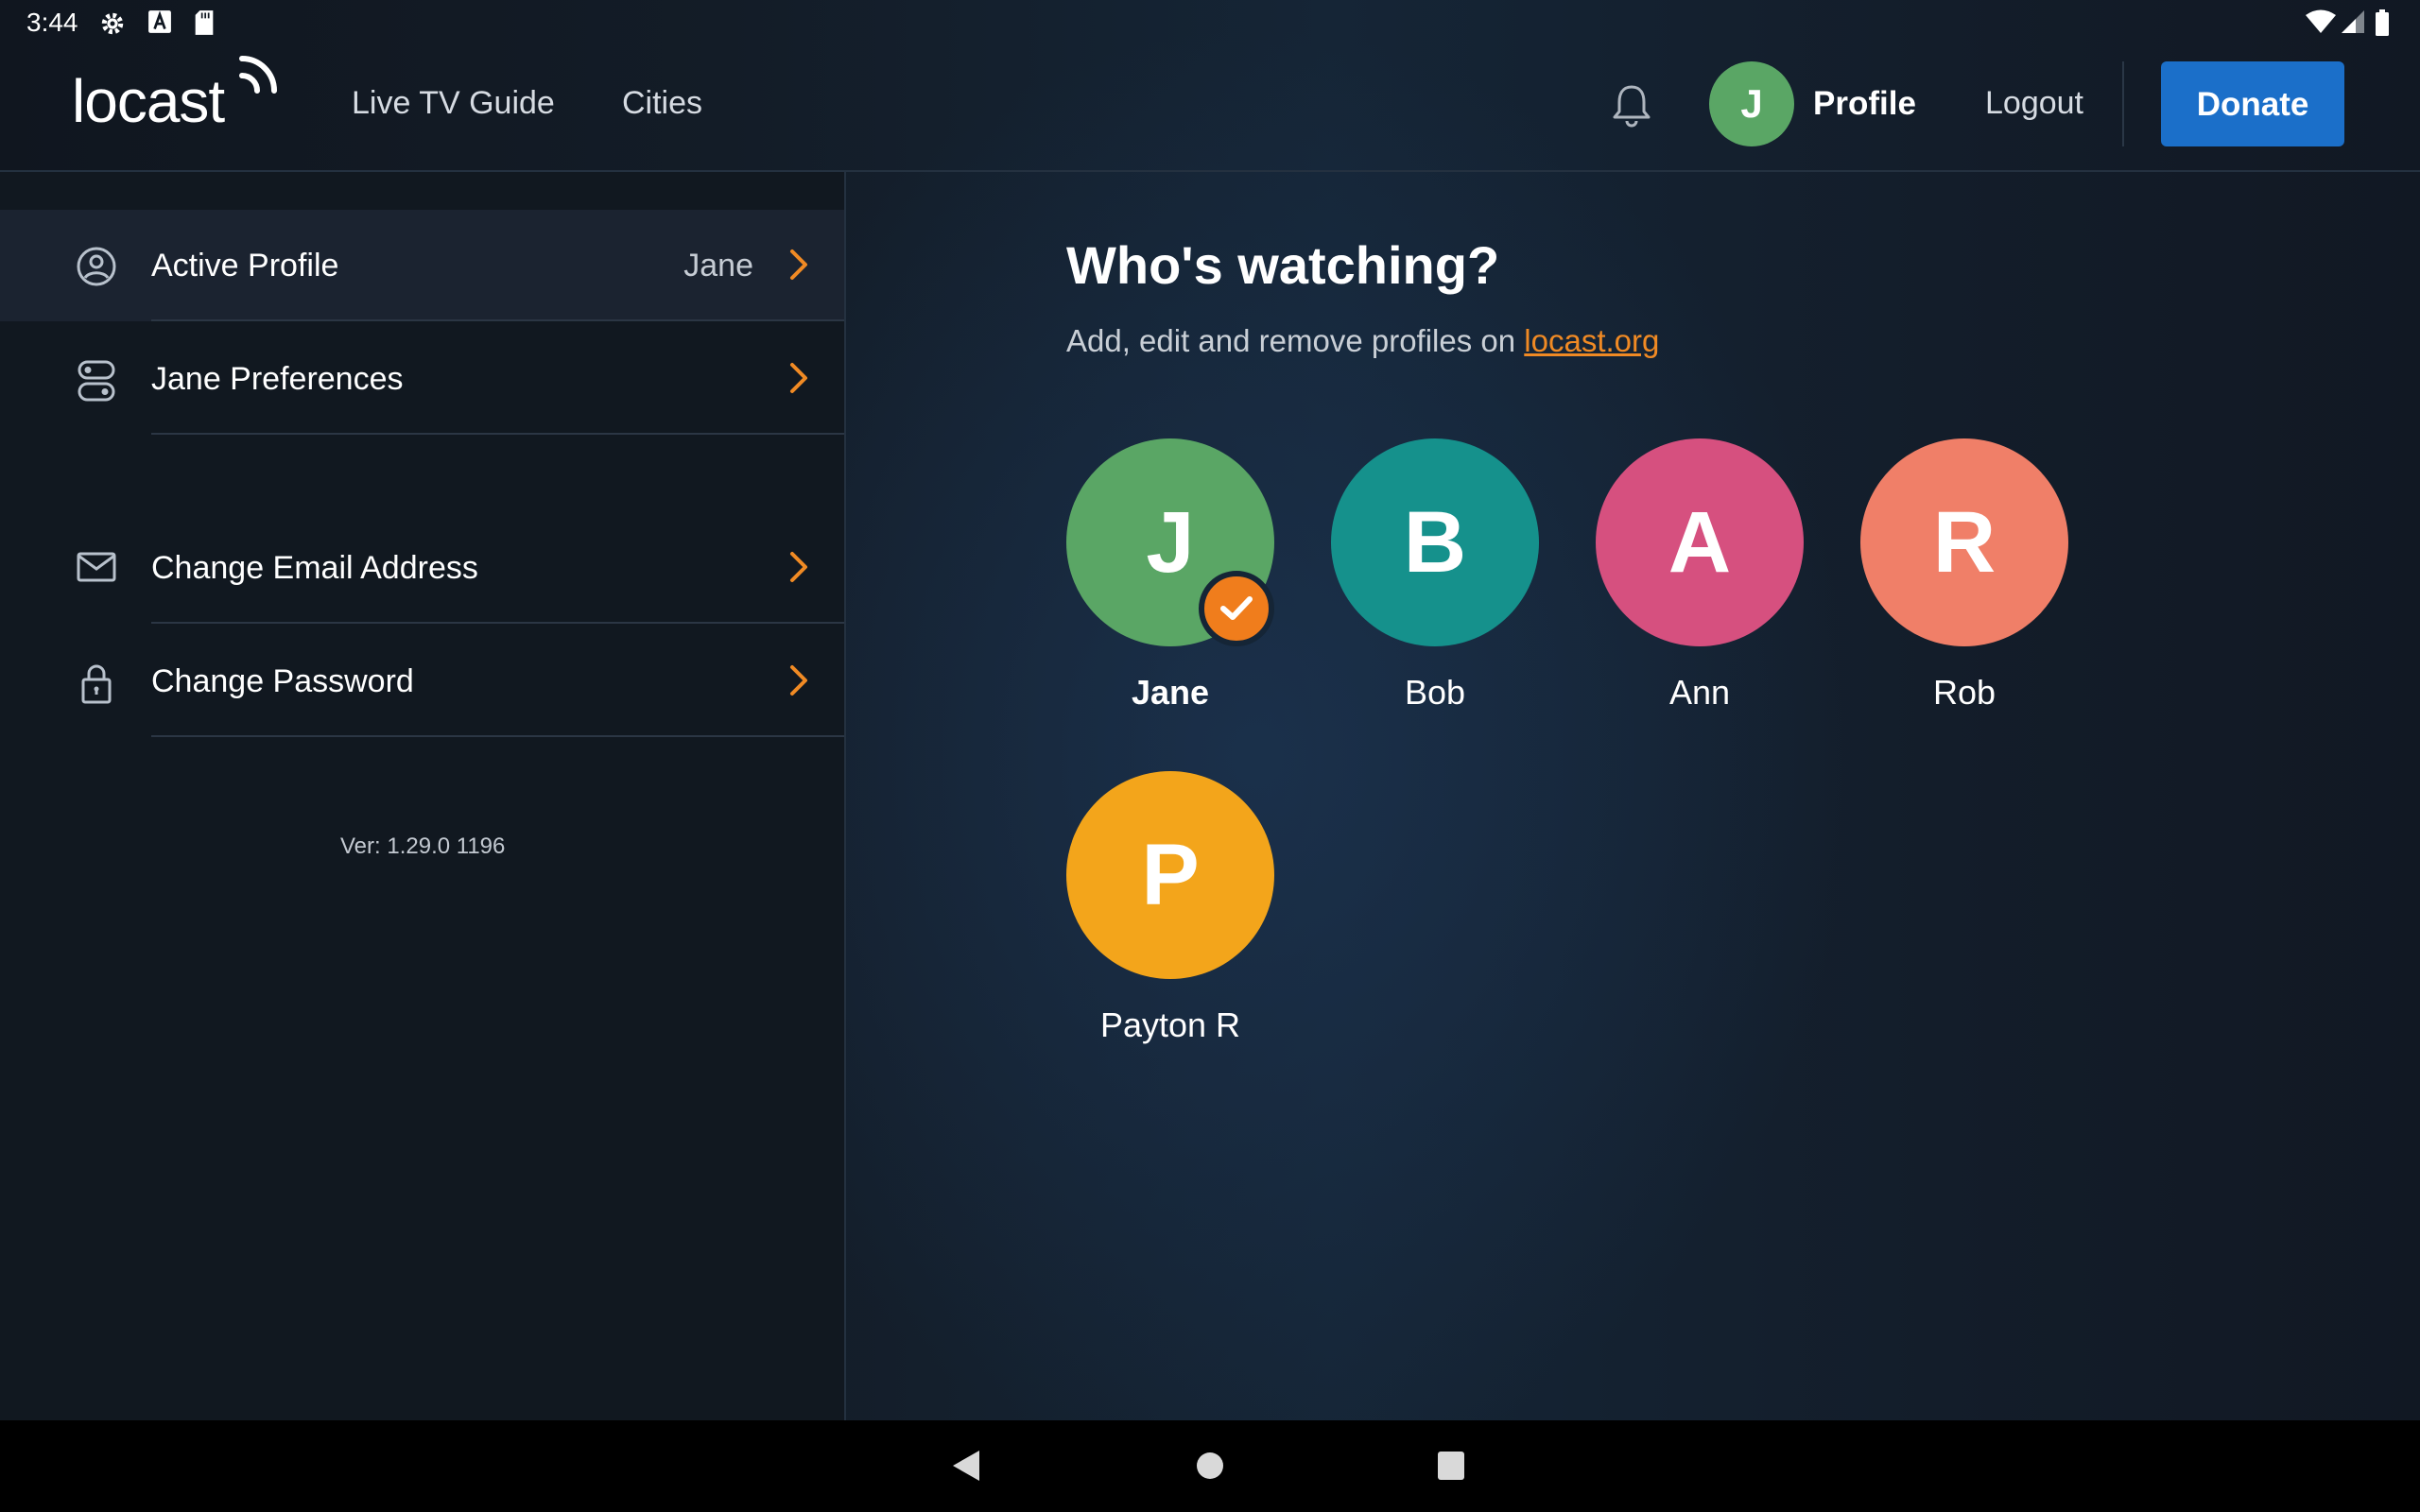  I want to click on profile-name: Jane, so click(1170, 692).